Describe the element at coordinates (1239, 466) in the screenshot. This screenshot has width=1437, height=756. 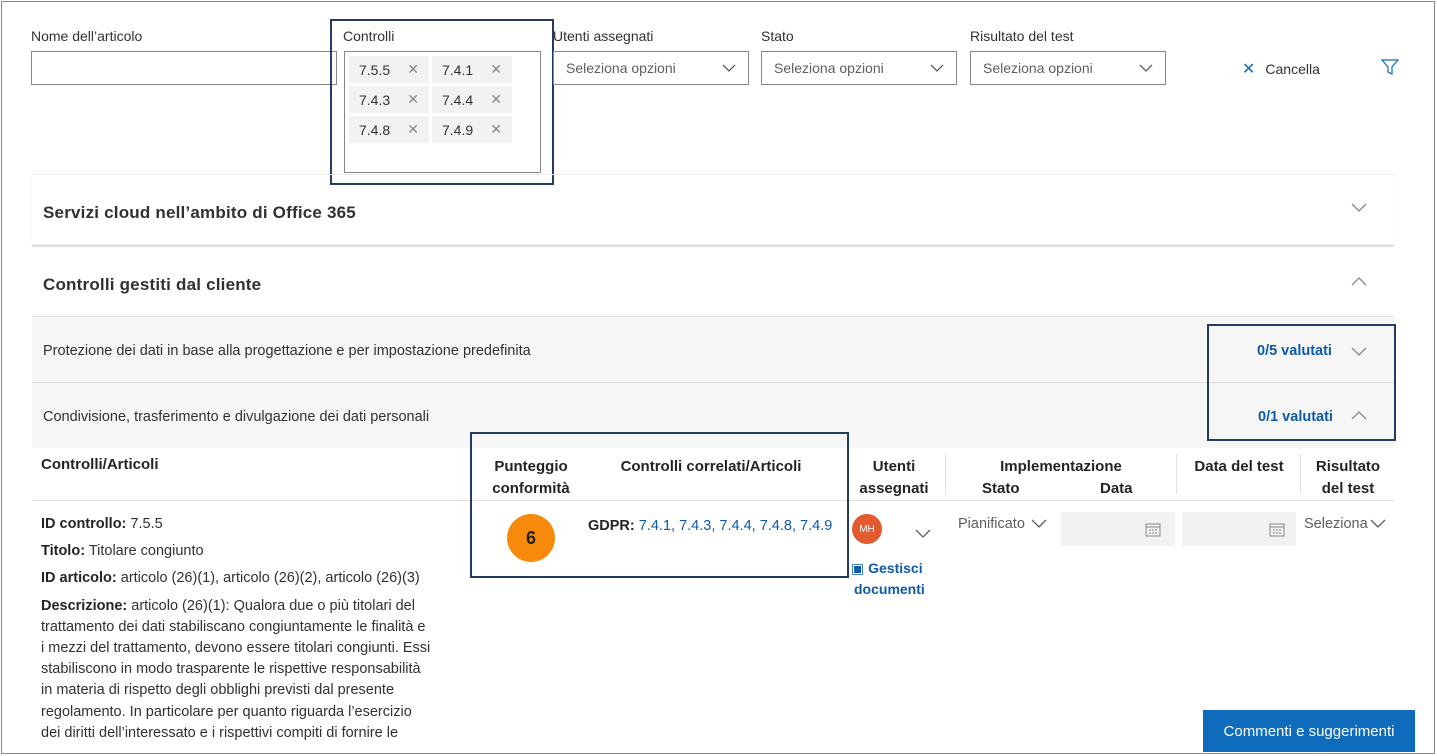
I see `header-test-date: Data del test` at that location.